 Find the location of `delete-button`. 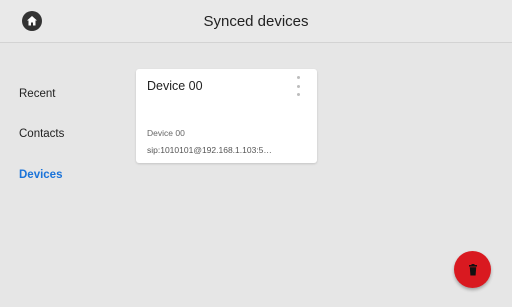

delete-button is located at coordinates (472, 269).